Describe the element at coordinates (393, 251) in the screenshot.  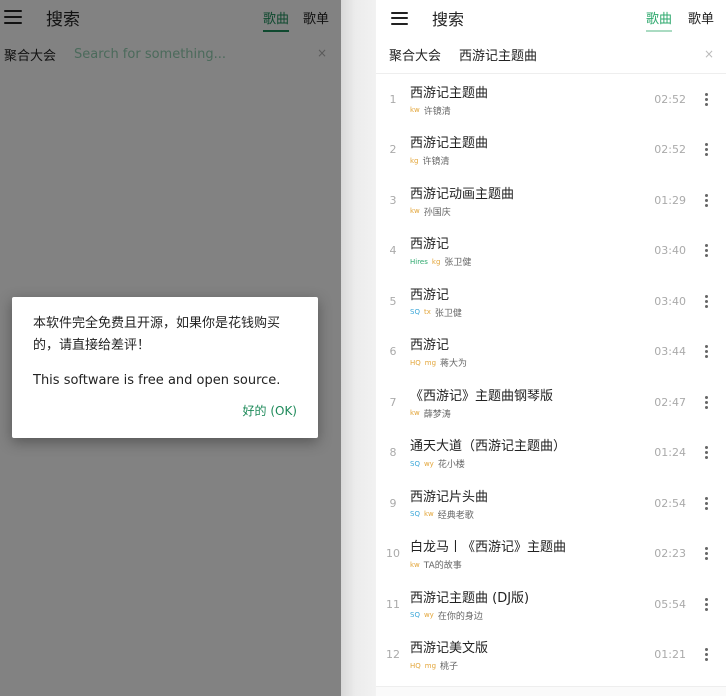
I see `song-number: 4` at that location.